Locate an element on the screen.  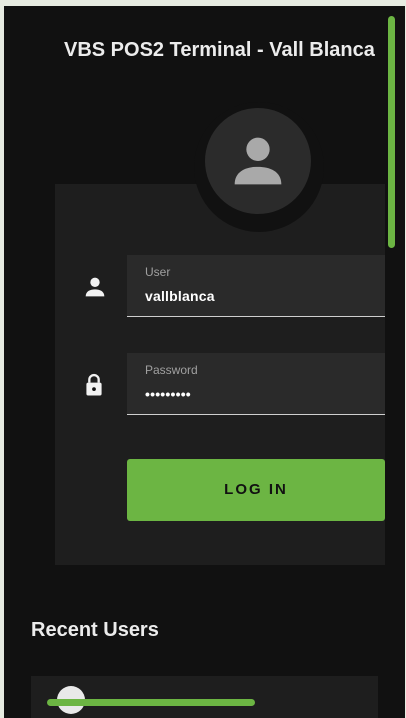
recent-users-heading: Recent Users is located at coordinates (95, 630).